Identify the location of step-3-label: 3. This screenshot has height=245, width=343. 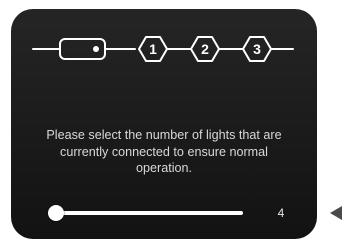
(257, 49).